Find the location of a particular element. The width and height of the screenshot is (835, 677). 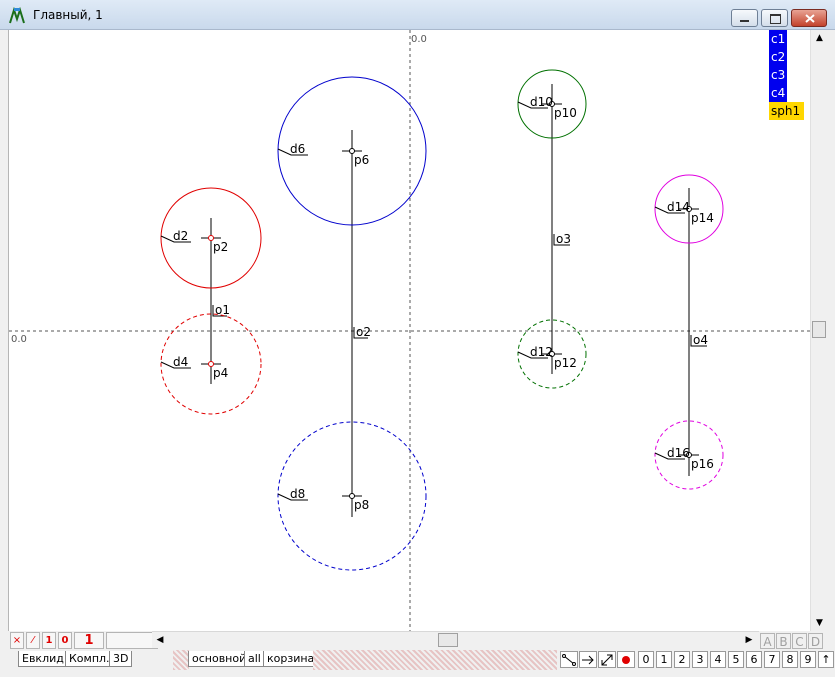

diameter-label-d10: d10 is located at coordinates (541, 102).